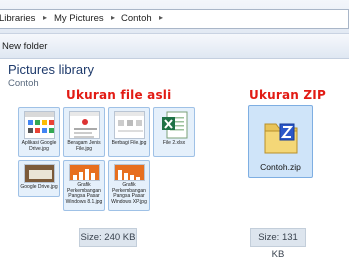 The height and width of the screenshot is (261, 349). What do you see at coordinates (79, 18) in the screenshot?
I see `breadcrumb-my-pictures: My Pictures` at bounding box center [79, 18].